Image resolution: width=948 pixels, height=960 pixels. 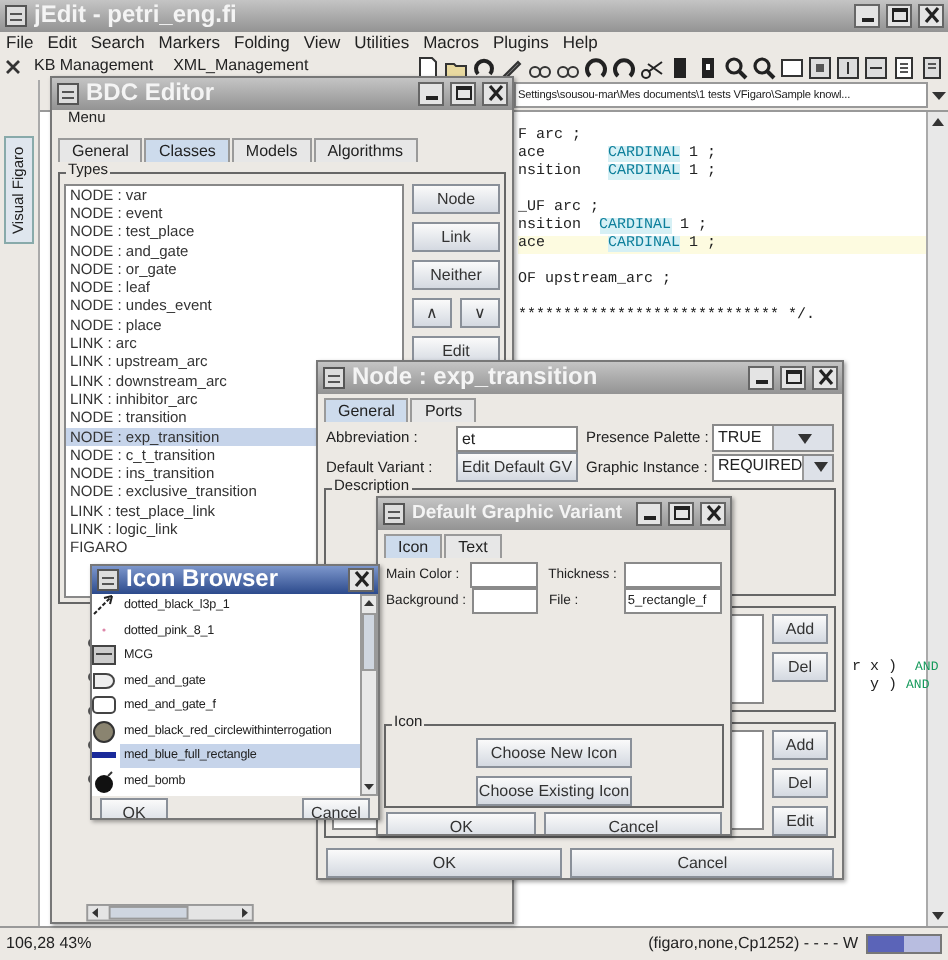 What do you see at coordinates (624, 67) in the screenshot?
I see `redo-icon` at bounding box center [624, 67].